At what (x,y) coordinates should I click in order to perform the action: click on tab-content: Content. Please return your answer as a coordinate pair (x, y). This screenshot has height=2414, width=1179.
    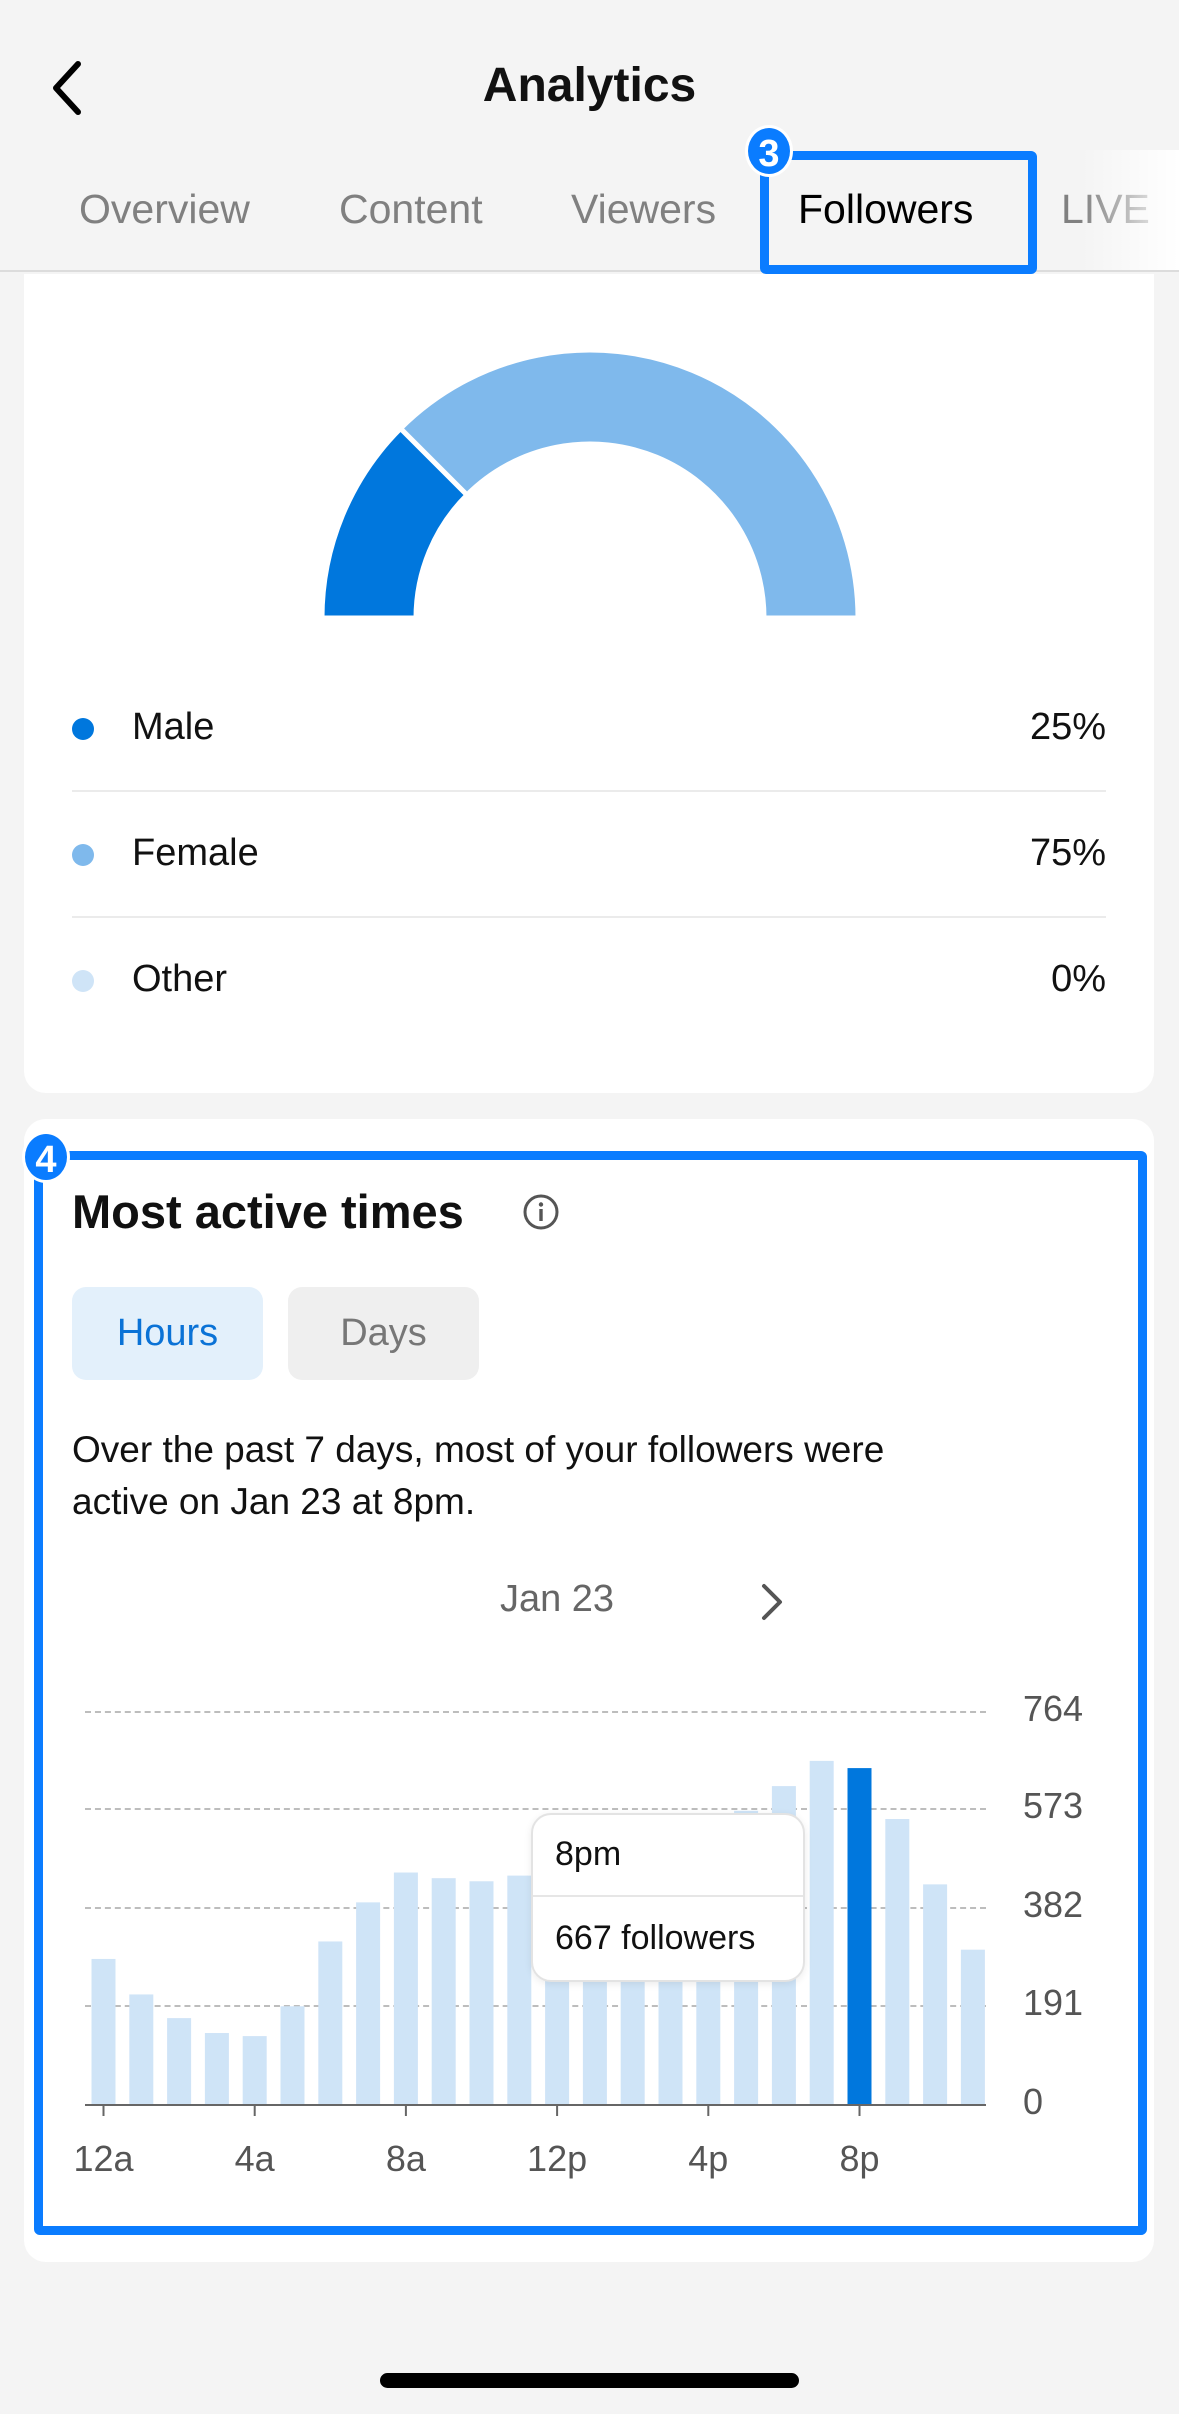
    Looking at the image, I should click on (411, 209).